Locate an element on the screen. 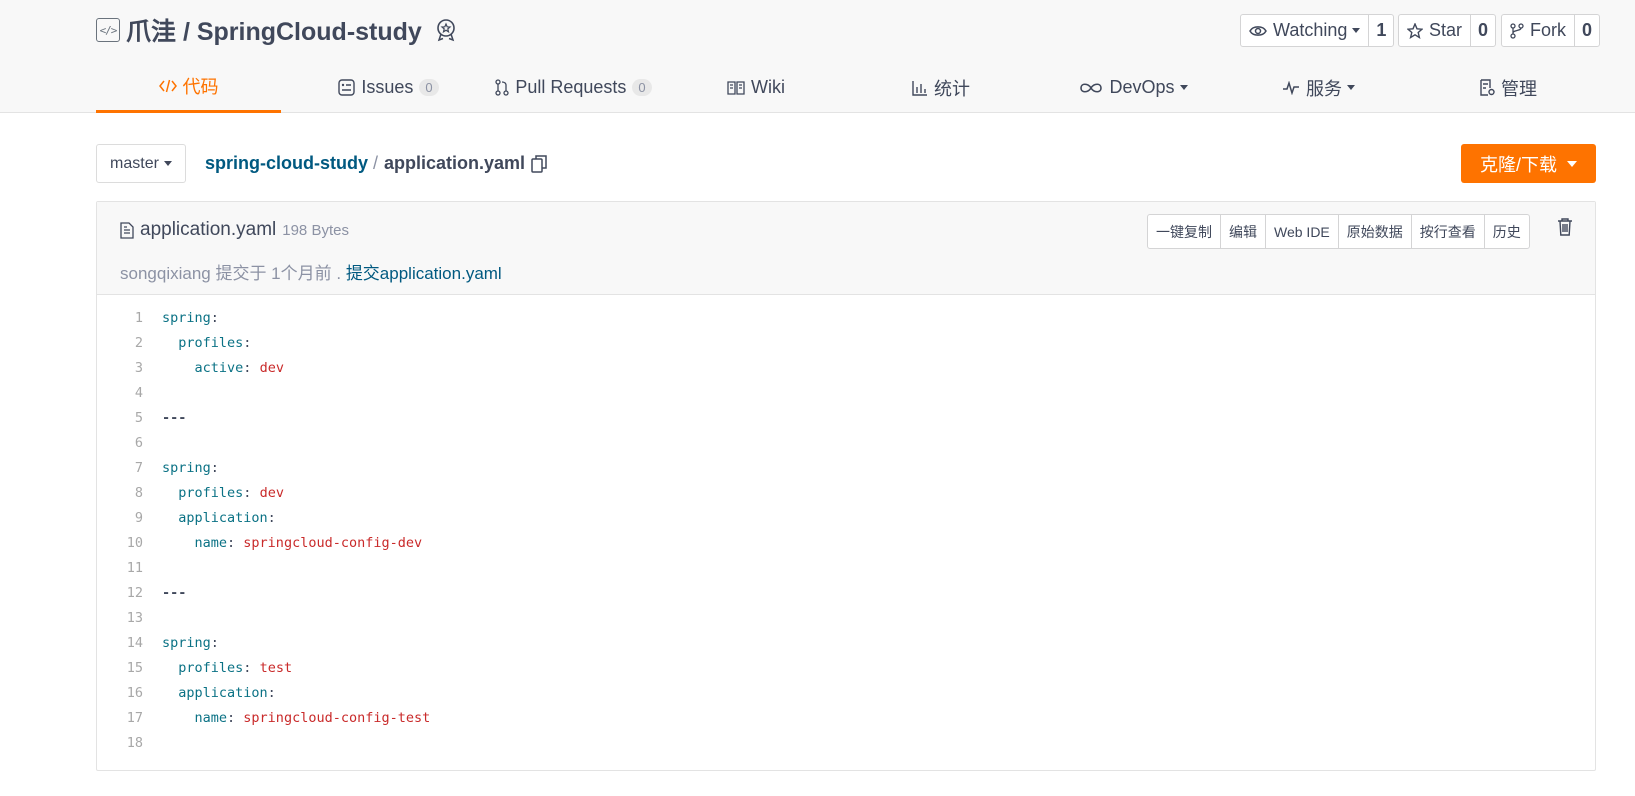 The height and width of the screenshot is (796, 1635). delete-file-icon is located at coordinates (1565, 227).